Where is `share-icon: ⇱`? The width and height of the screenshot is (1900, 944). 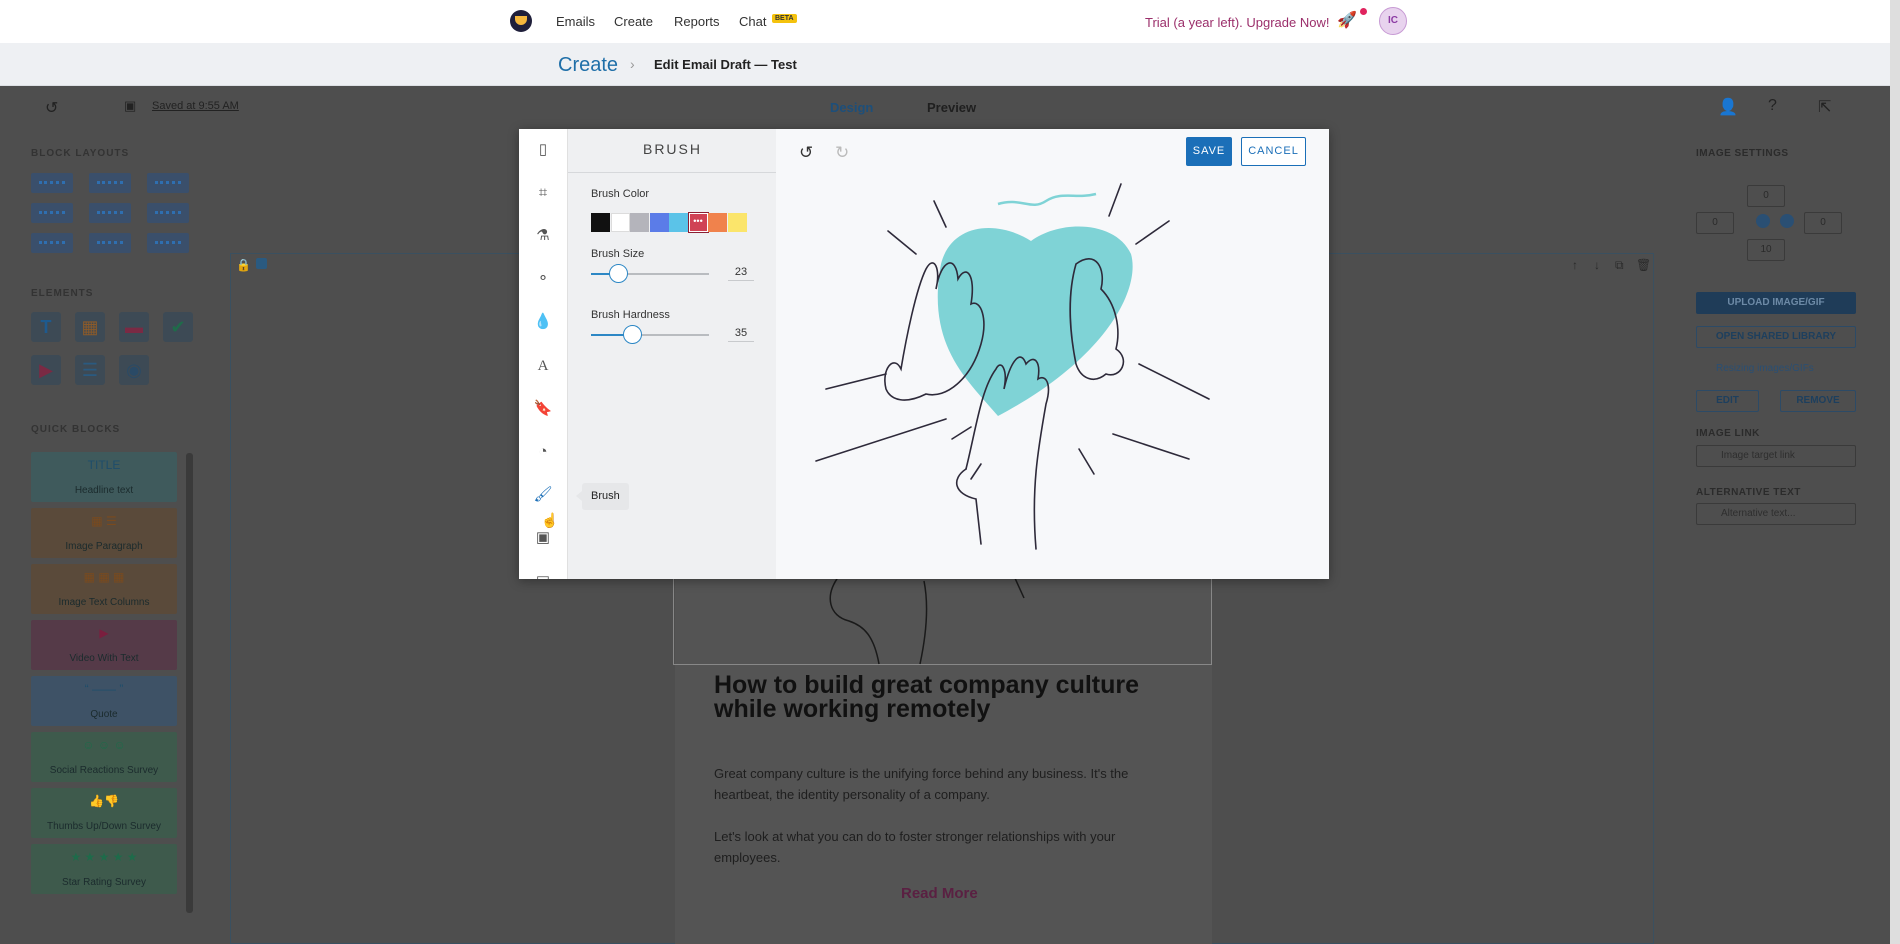 share-icon: ⇱ is located at coordinates (1824, 107).